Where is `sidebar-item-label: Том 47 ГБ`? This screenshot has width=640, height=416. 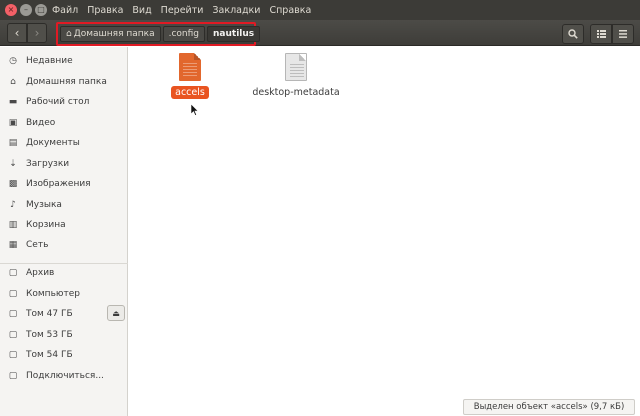
sidebar-item-label: Том 47 ГБ is located at coordinates (49, 314).